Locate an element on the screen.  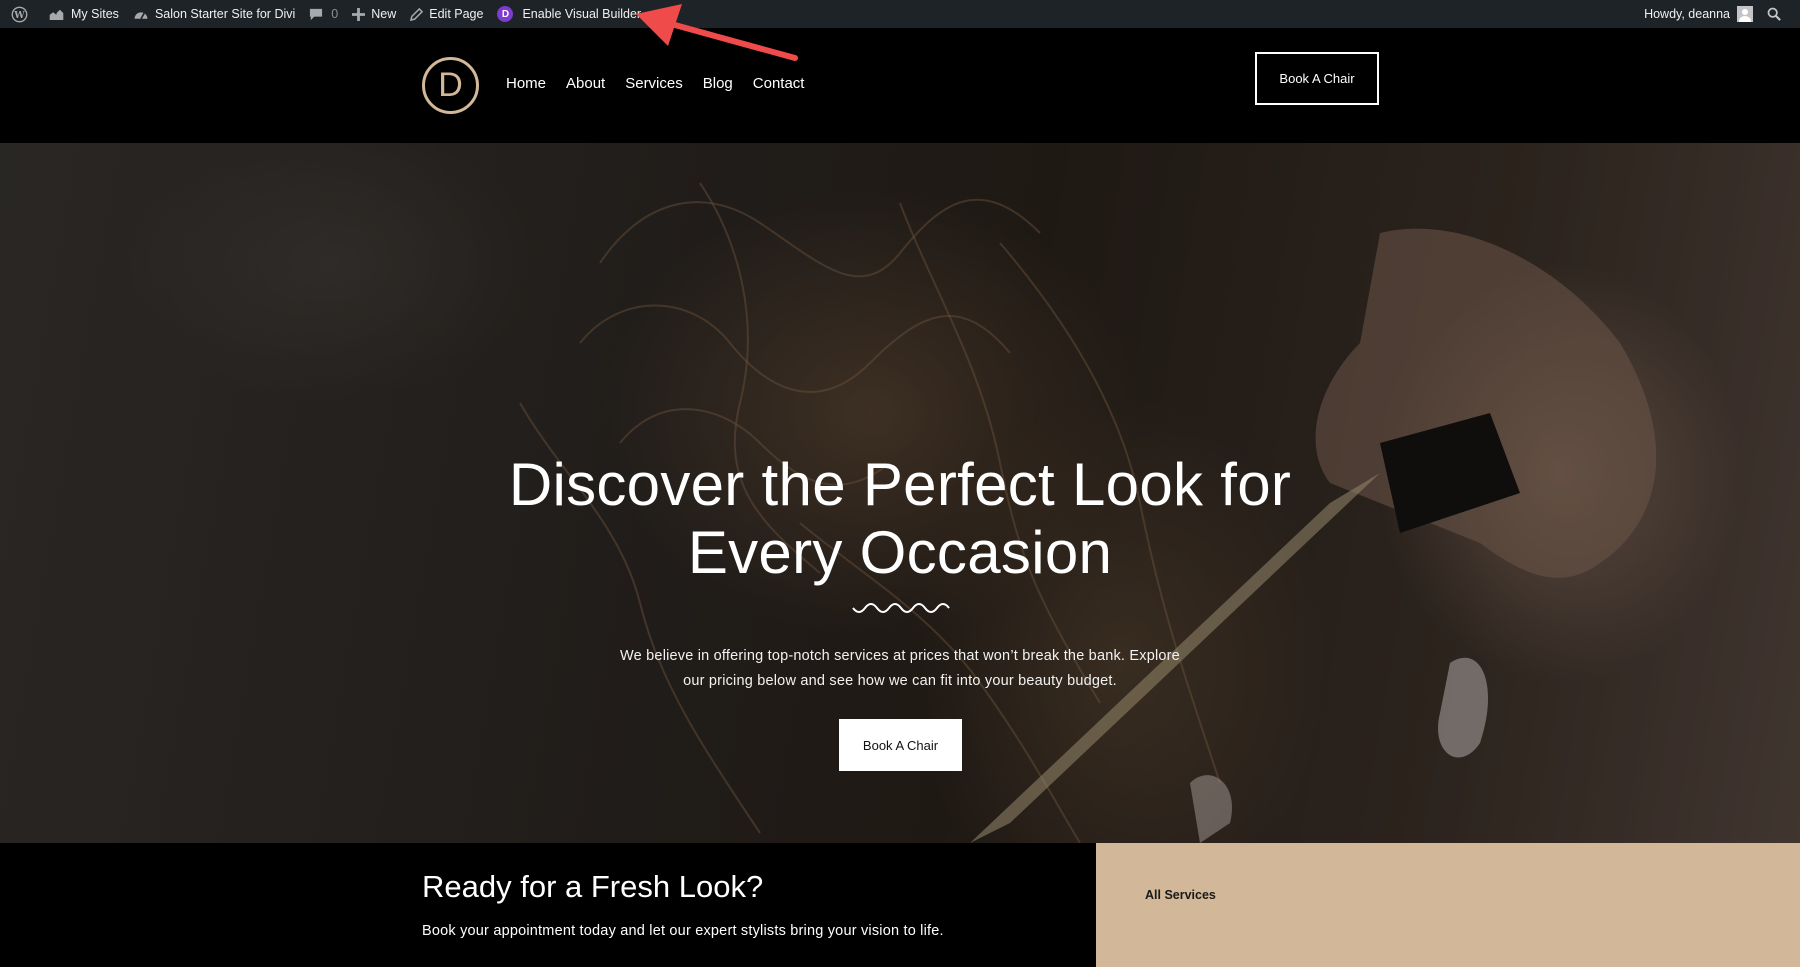
greeting-label: Howdy, deanna is located at coordinates (1687, 14).